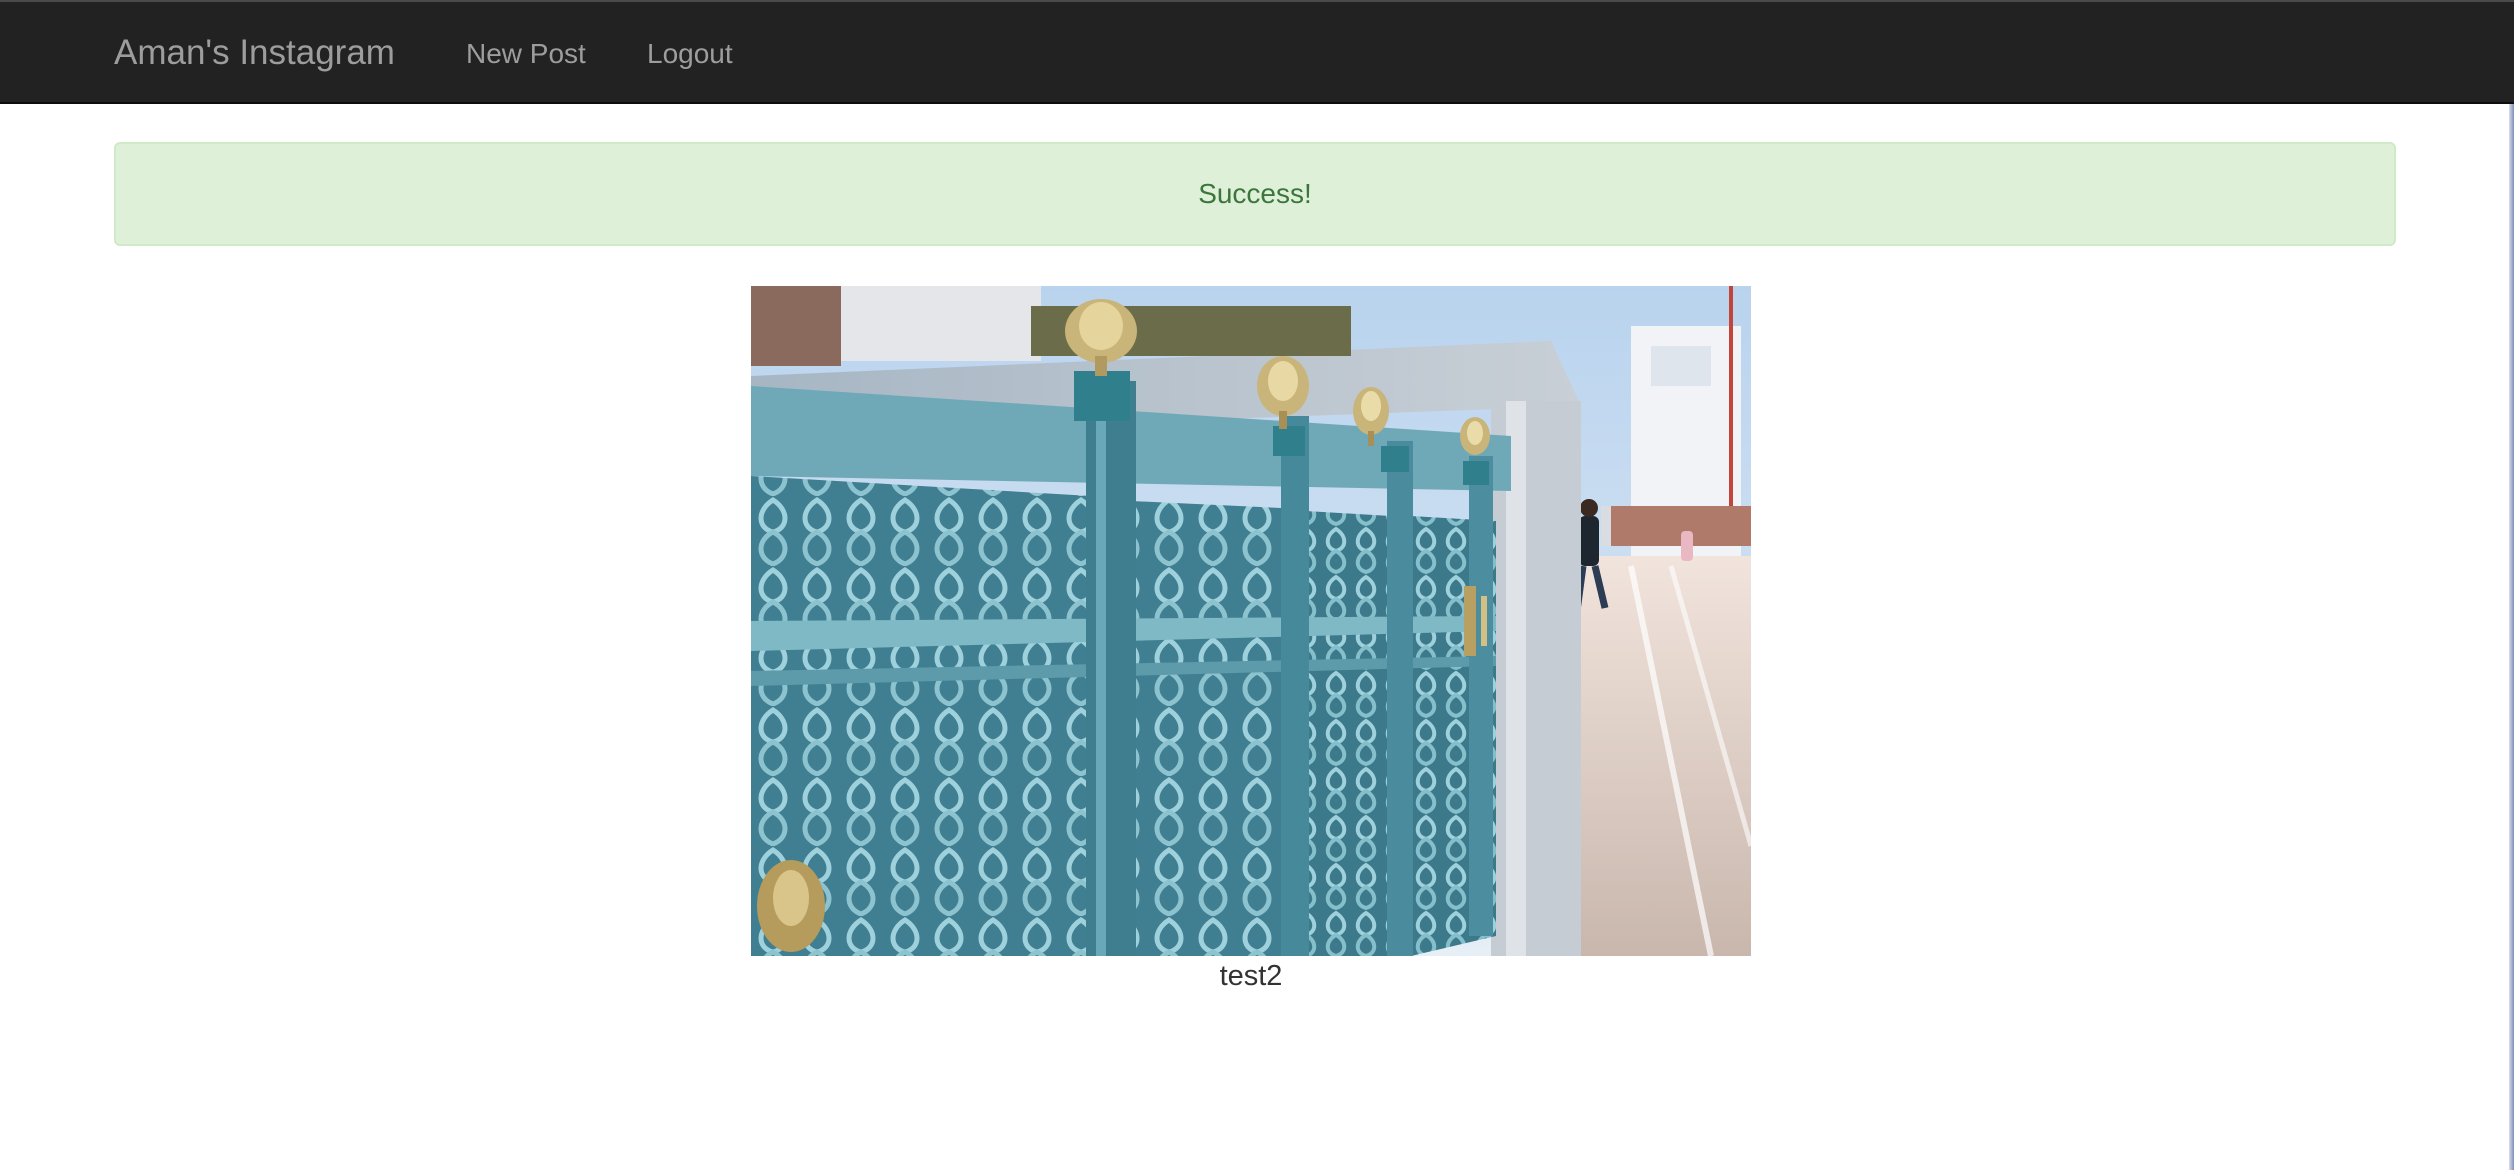 The height and width of the screenshot is (1170, 2514). I want to click on top-navbar: Aman's Instagram New Post Logout, so click(1257, 52).